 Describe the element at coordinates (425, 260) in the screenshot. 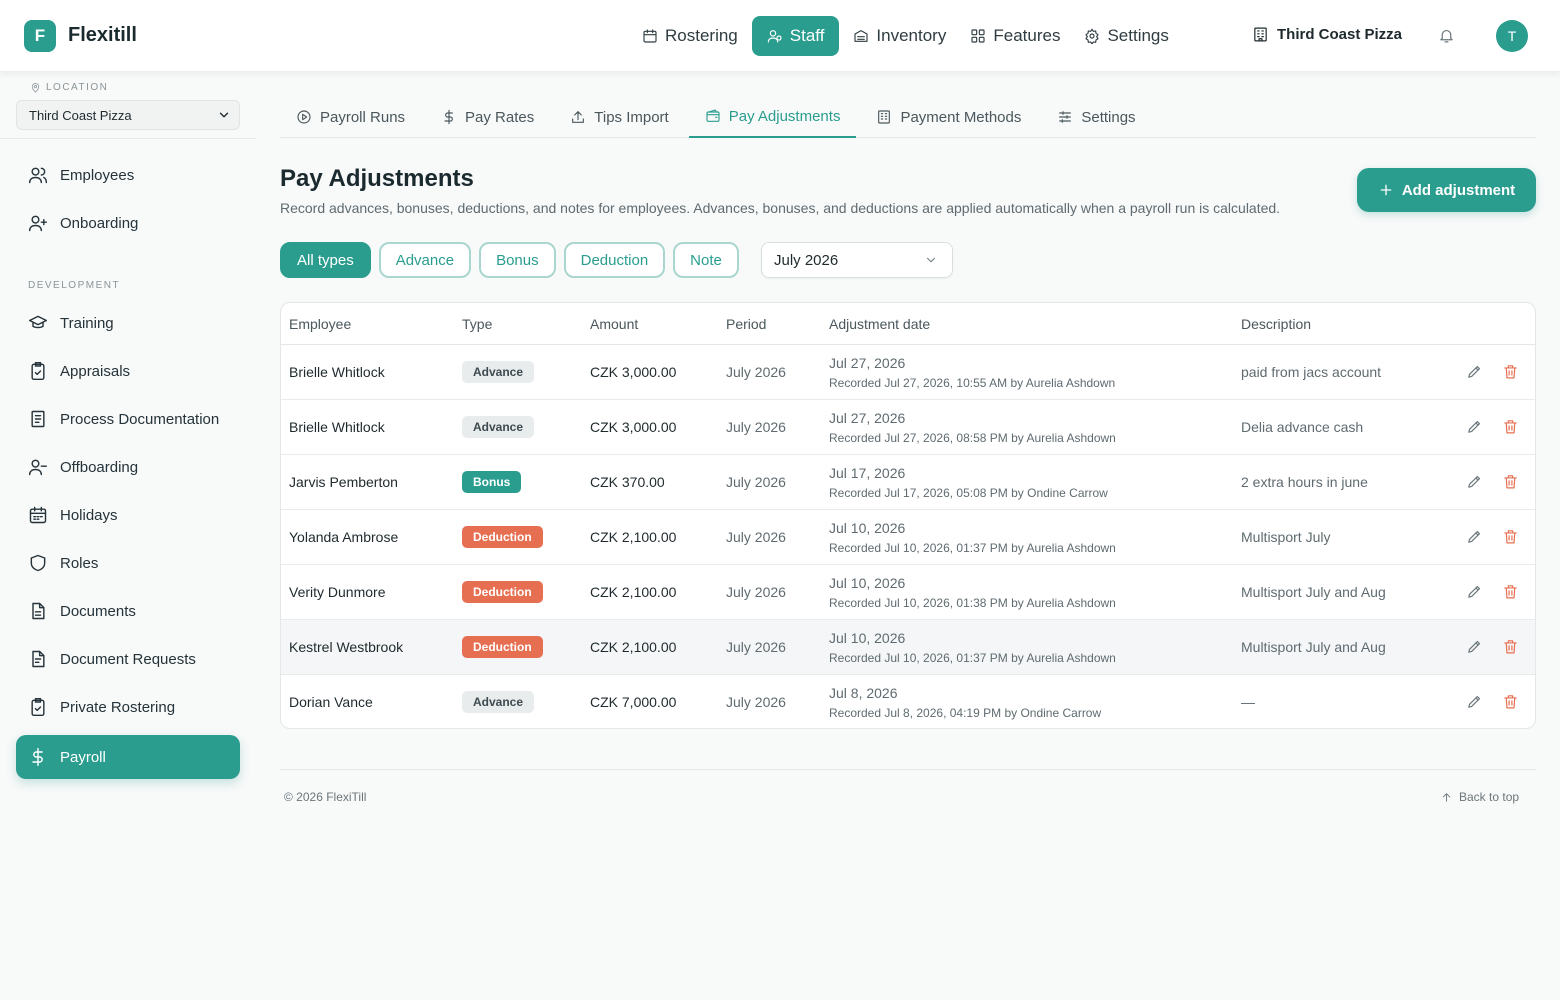

I see `filter-advance: Advance` at that location.